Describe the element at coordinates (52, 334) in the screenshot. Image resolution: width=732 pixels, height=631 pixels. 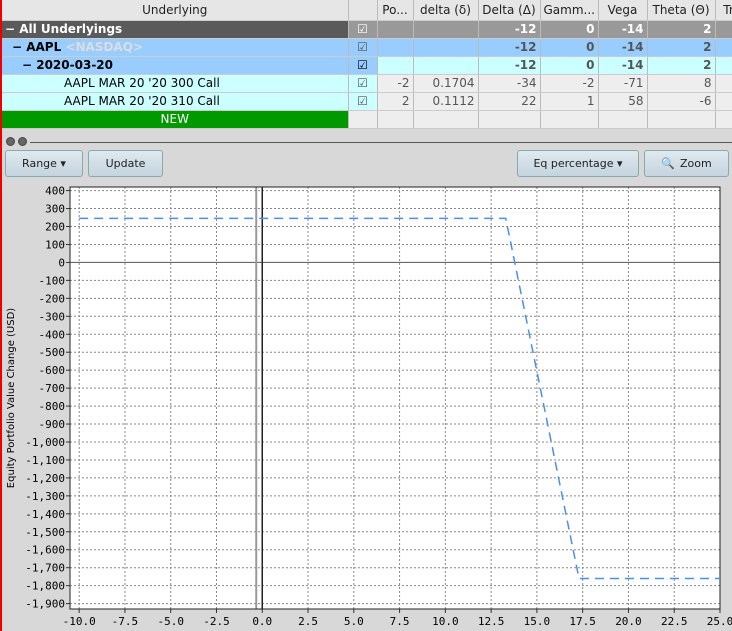
I see `y-tick-label: -400` at that location.